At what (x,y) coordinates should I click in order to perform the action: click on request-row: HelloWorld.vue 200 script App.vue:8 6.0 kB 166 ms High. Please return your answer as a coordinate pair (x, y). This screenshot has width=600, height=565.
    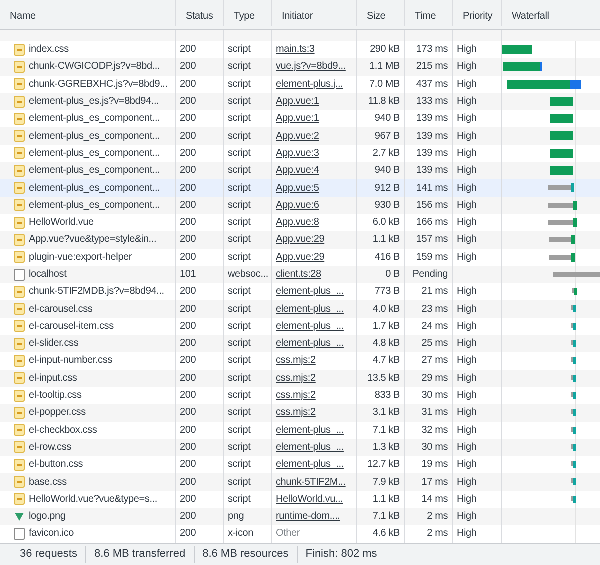
    Looking at the image, I should click on (300, 223).